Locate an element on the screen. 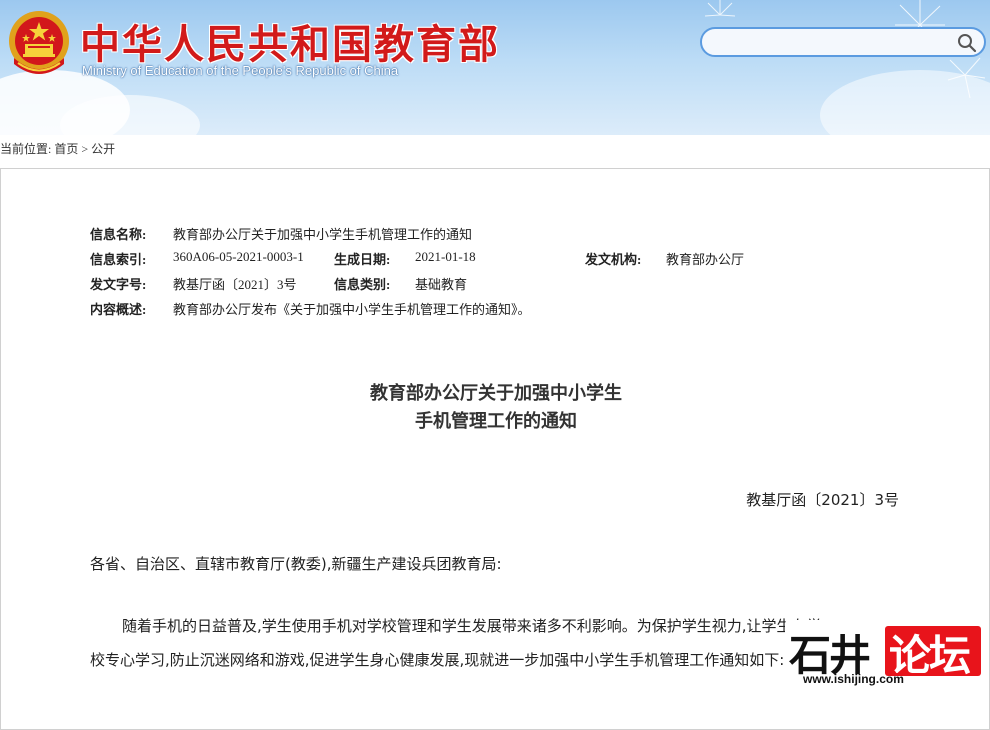 This screenshot has width=990, height=730. meta-issuer-value: 教育部办公厅 is located at coordinates (705, 259).